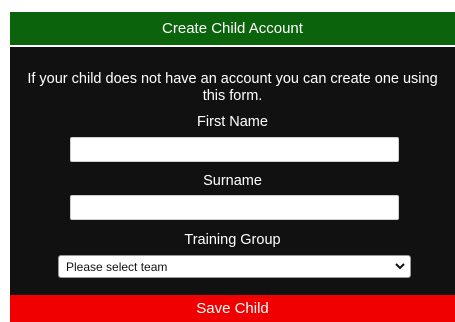 This screenshot has height=322, width=455. Describe the element at coordinates (232, 240) in the screenshot. I see `training-group-label: Training Group` at that location.